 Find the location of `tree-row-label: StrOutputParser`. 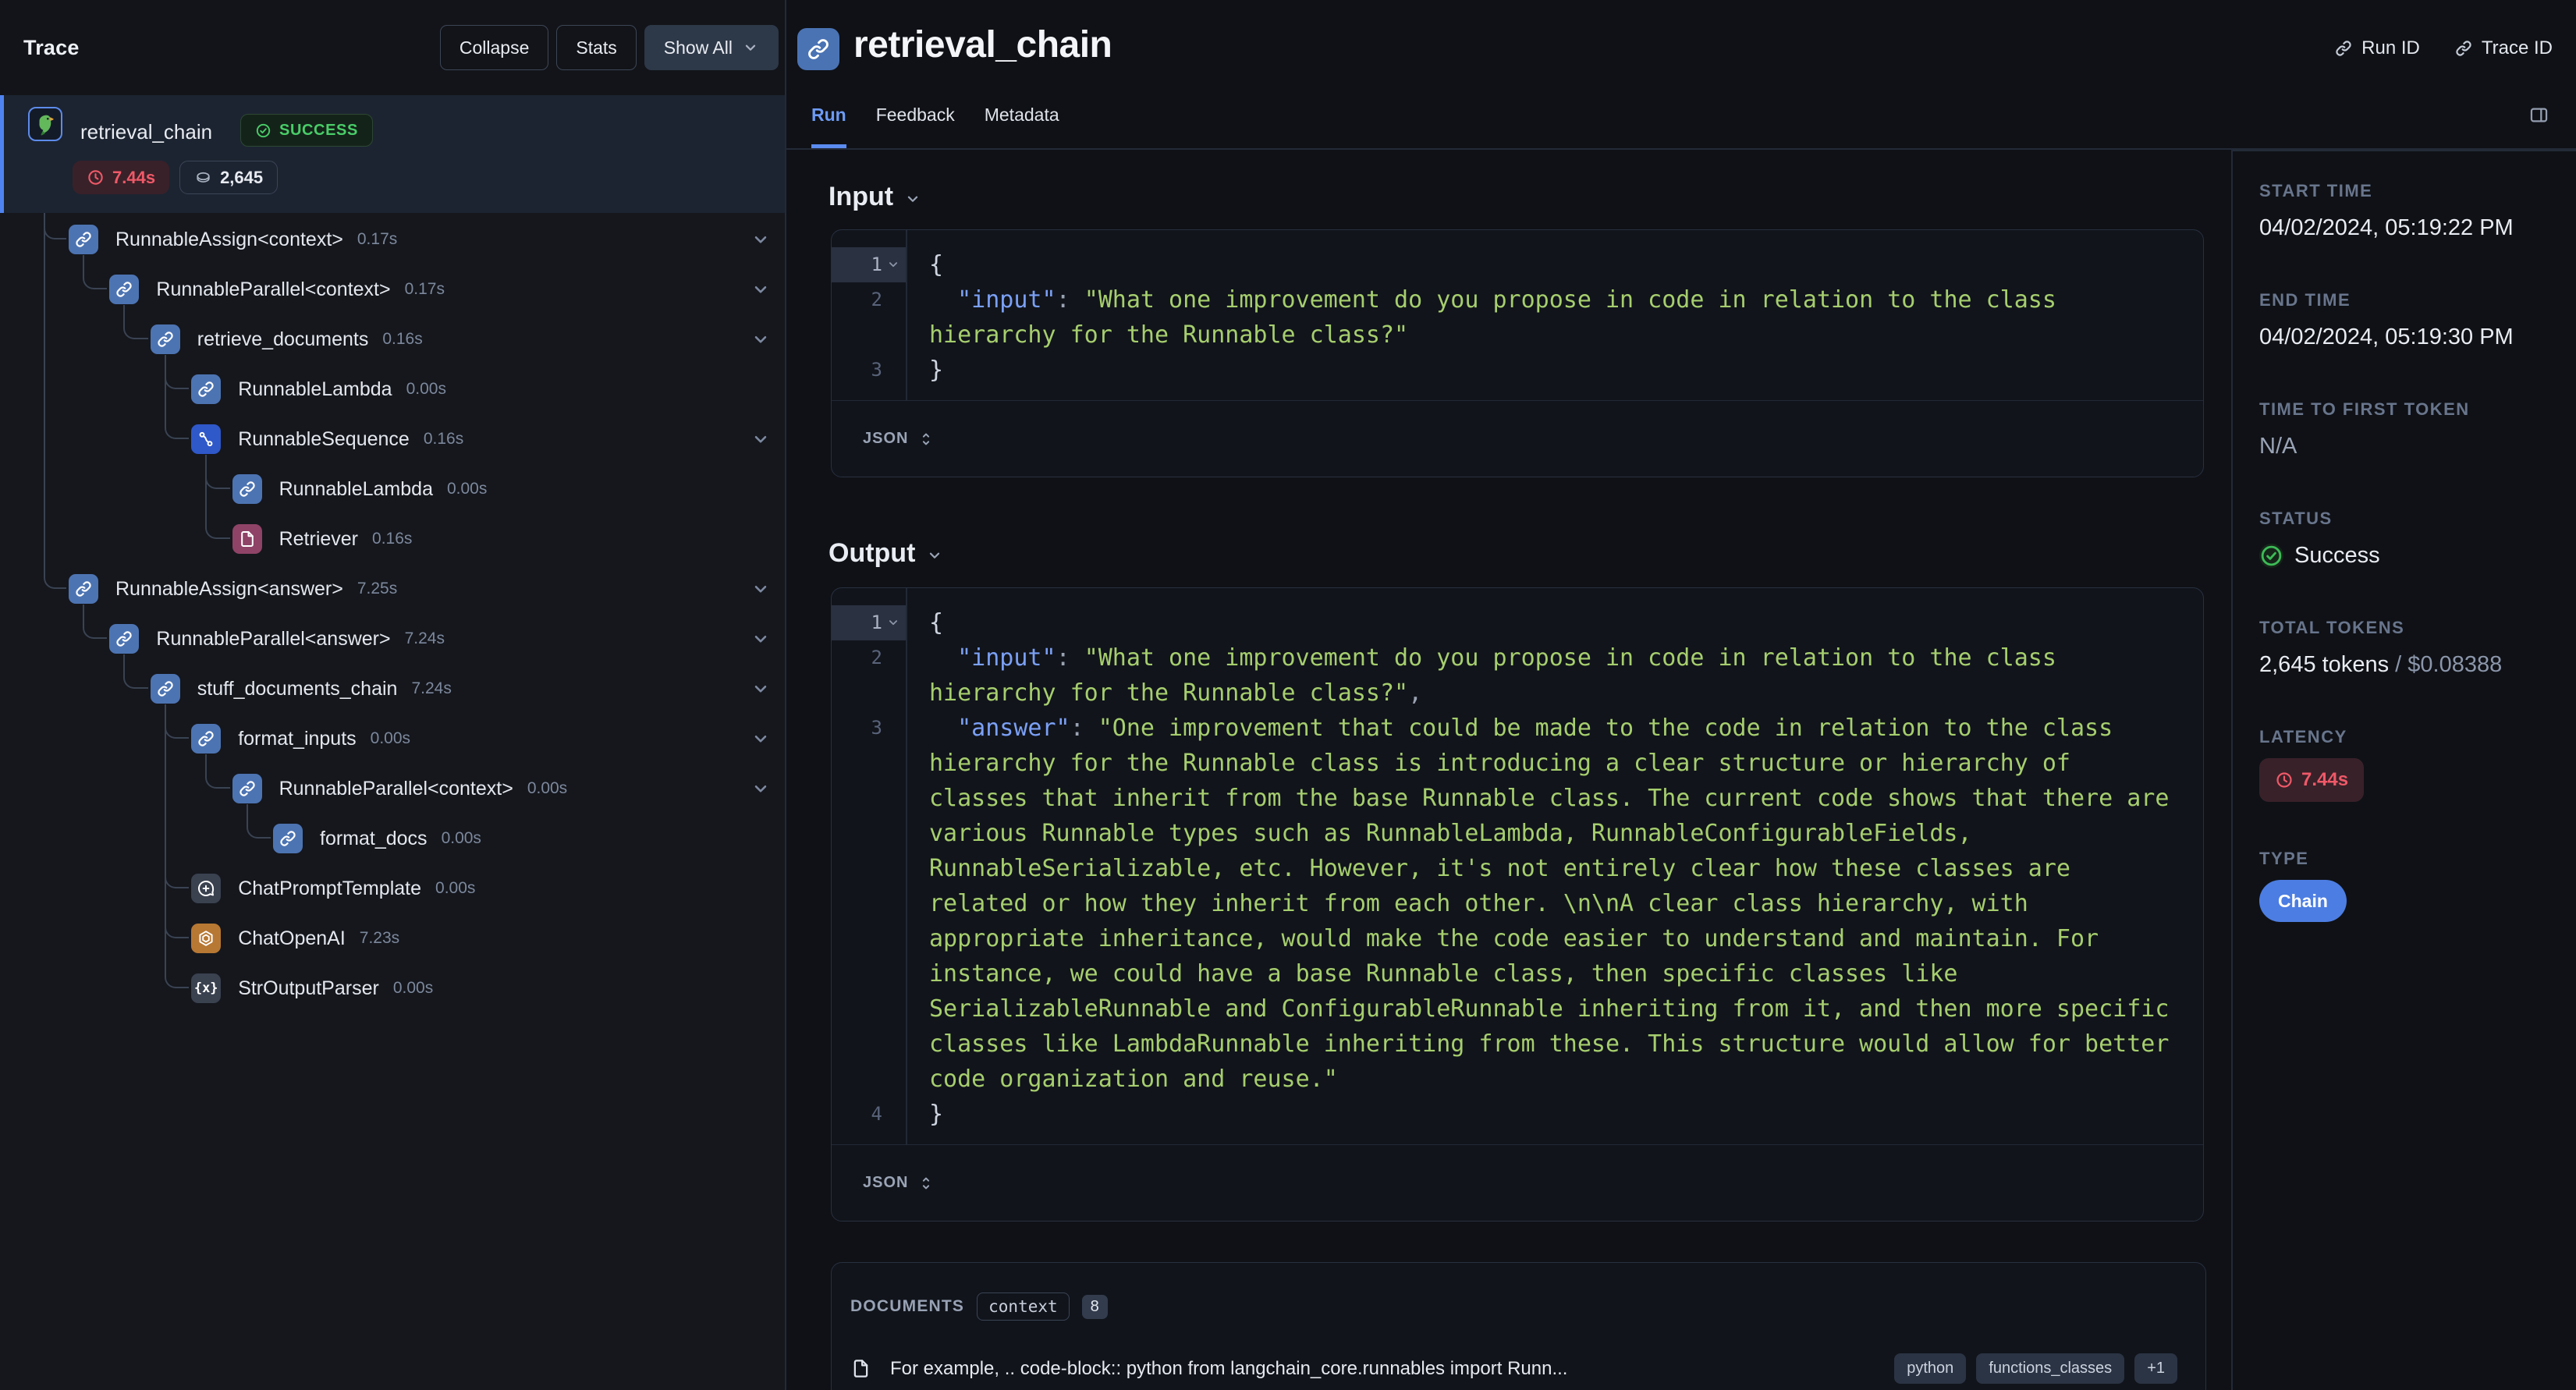

tree-row-label: StrOutputParser is located at coordinates (308, 988).